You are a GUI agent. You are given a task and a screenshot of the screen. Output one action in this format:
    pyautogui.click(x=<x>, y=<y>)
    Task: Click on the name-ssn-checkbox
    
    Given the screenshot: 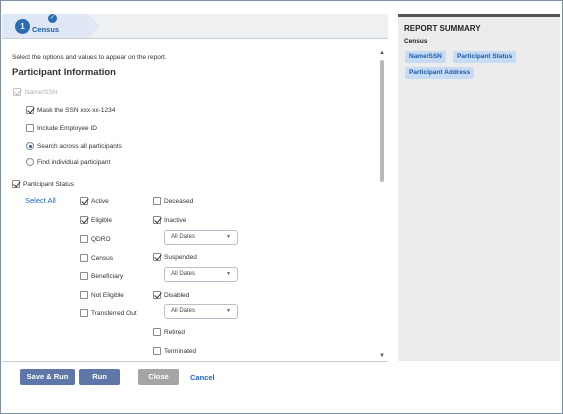 What is the action you would take?
    pyautogui.click(x=17, y=92)
    